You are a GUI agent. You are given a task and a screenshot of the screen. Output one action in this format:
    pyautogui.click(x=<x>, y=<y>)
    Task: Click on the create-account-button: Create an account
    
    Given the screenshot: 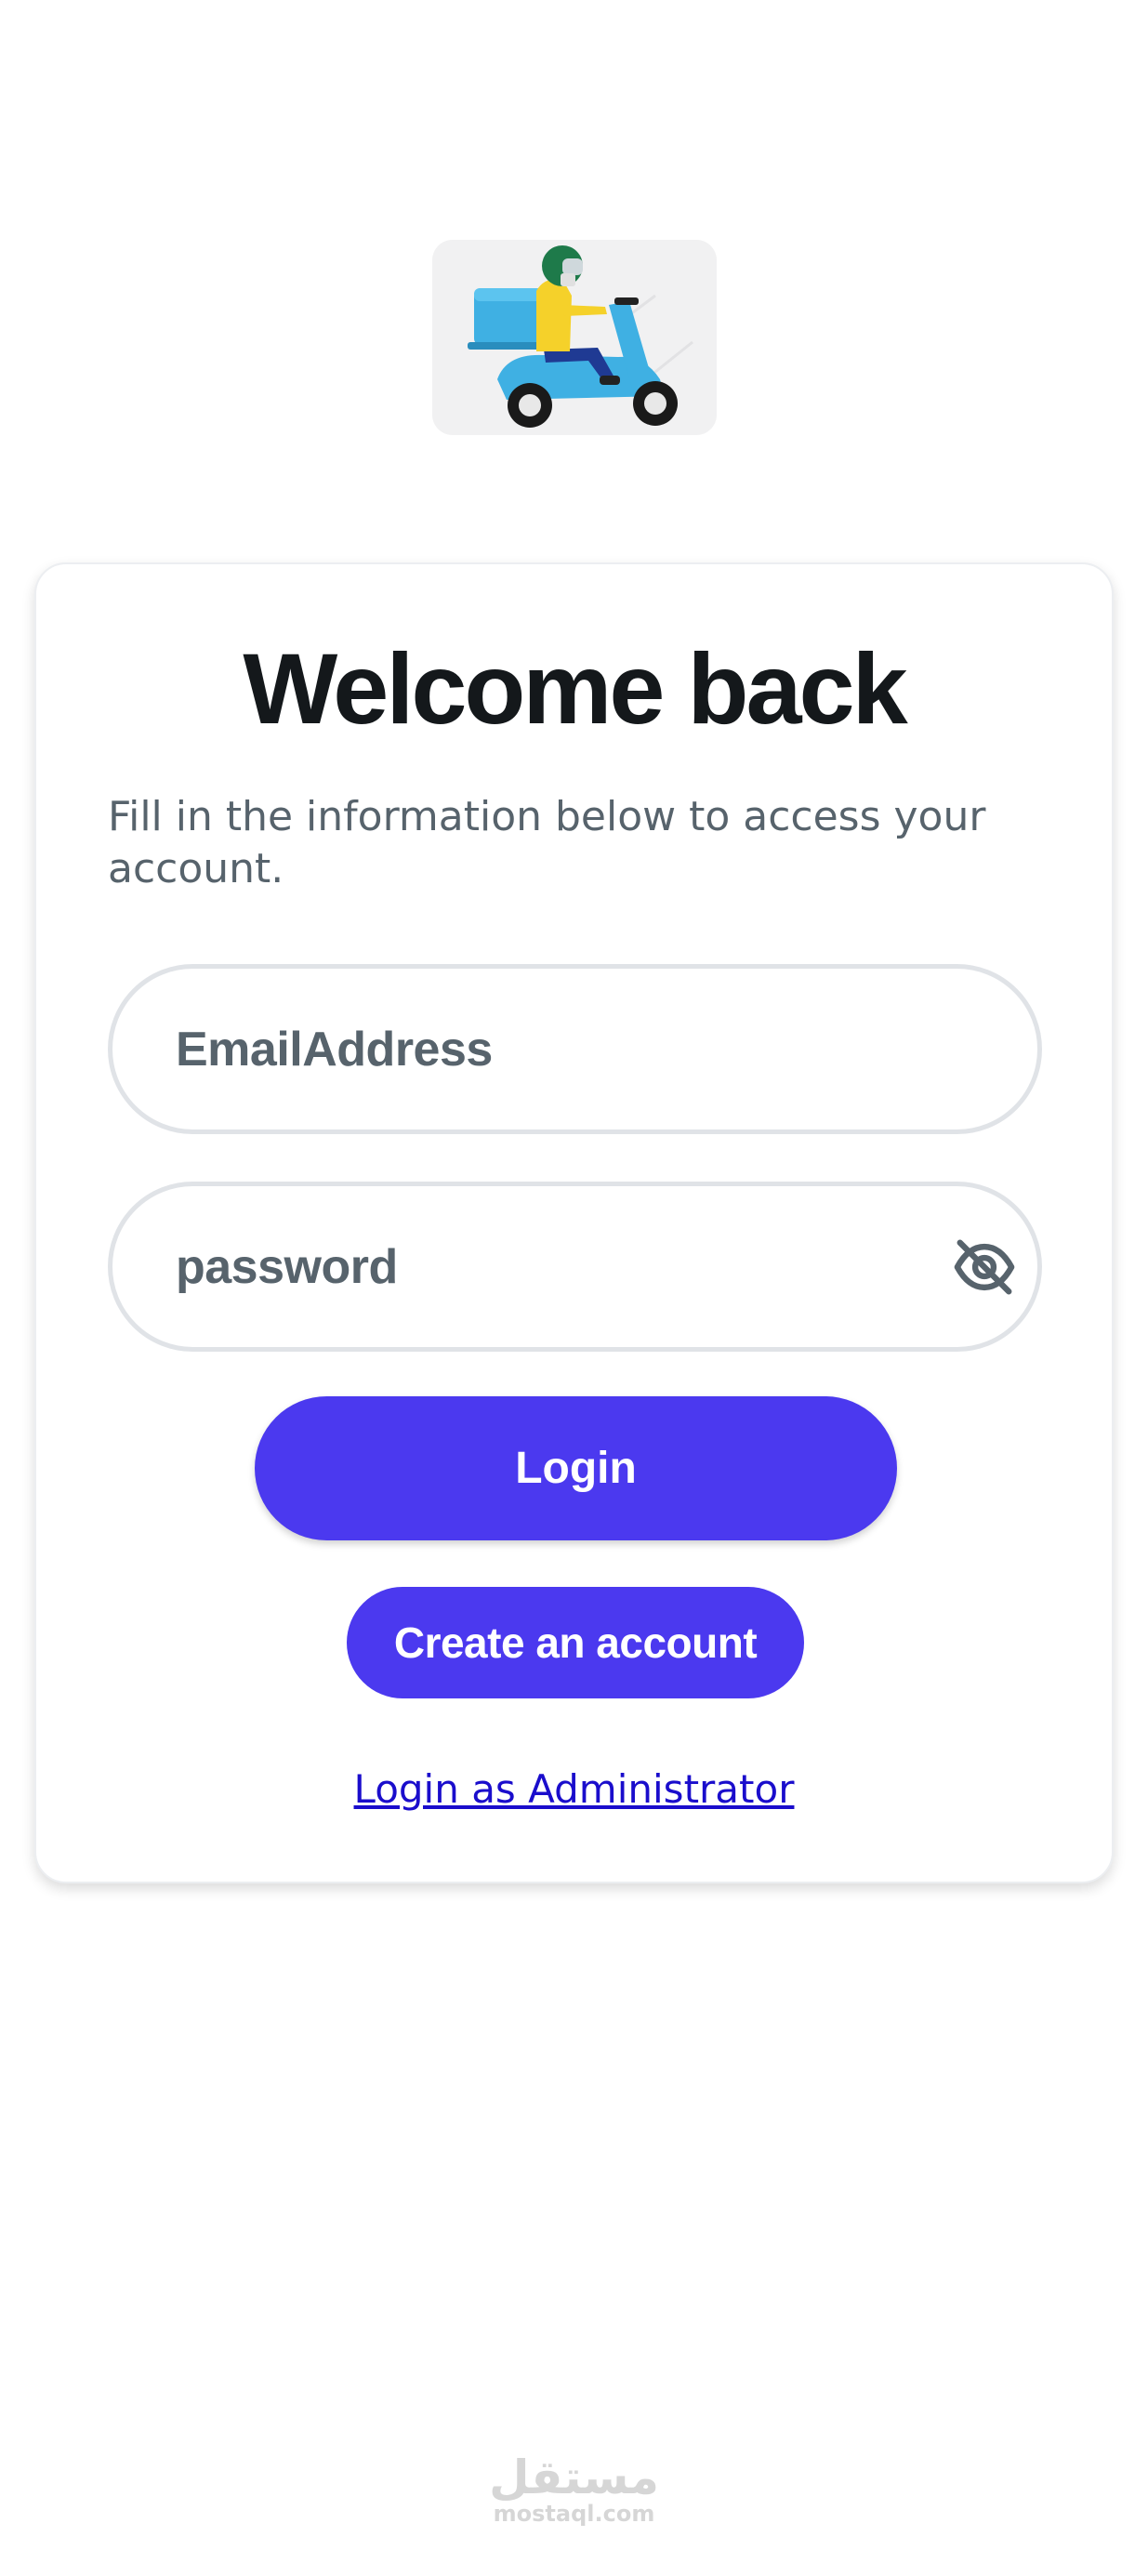 What is the action you would take?
    pyautogui.click(x=576, y=1642)
    